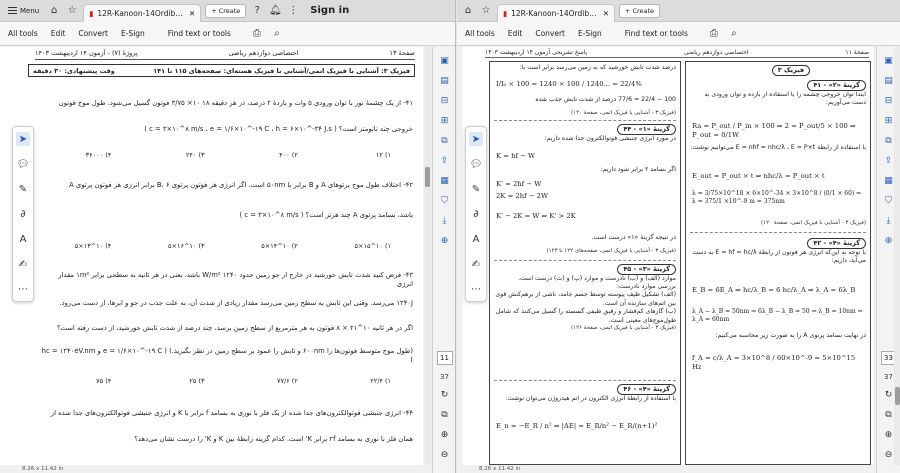  I want to click on help-icon: ?, so click(257, 11).